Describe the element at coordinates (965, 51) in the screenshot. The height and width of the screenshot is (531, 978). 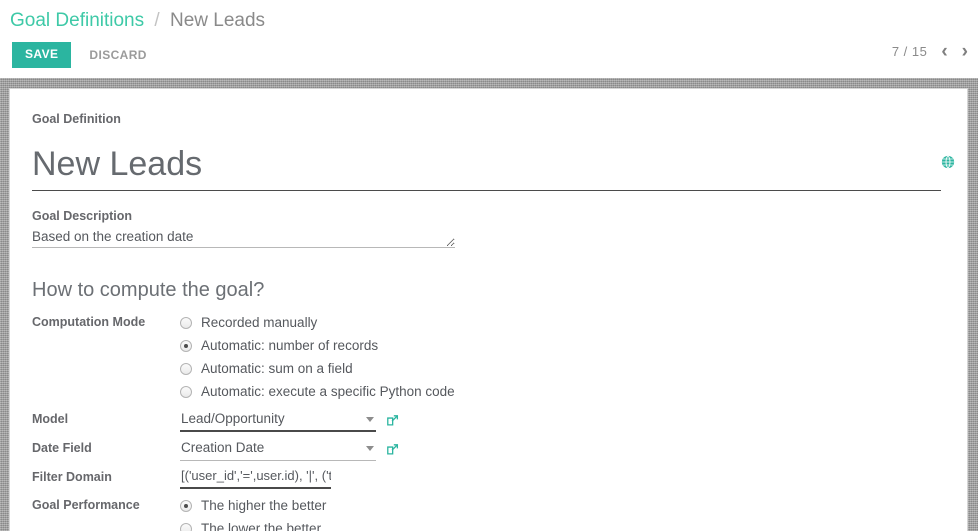
I see `pager-next-icon: ›` at that location.